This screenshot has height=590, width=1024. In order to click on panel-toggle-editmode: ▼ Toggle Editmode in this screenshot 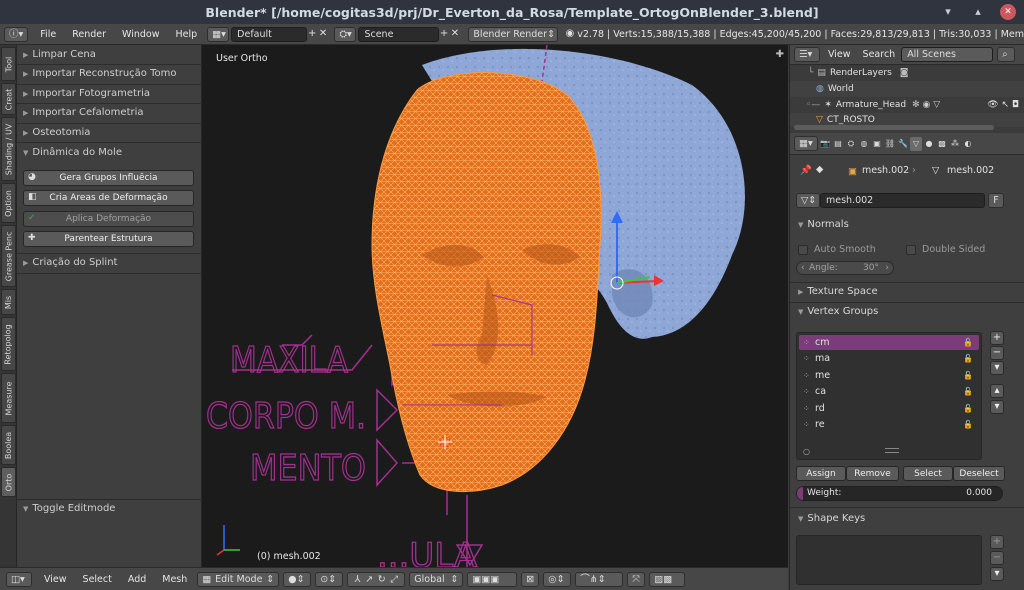, I will do `click(69, 508)`.